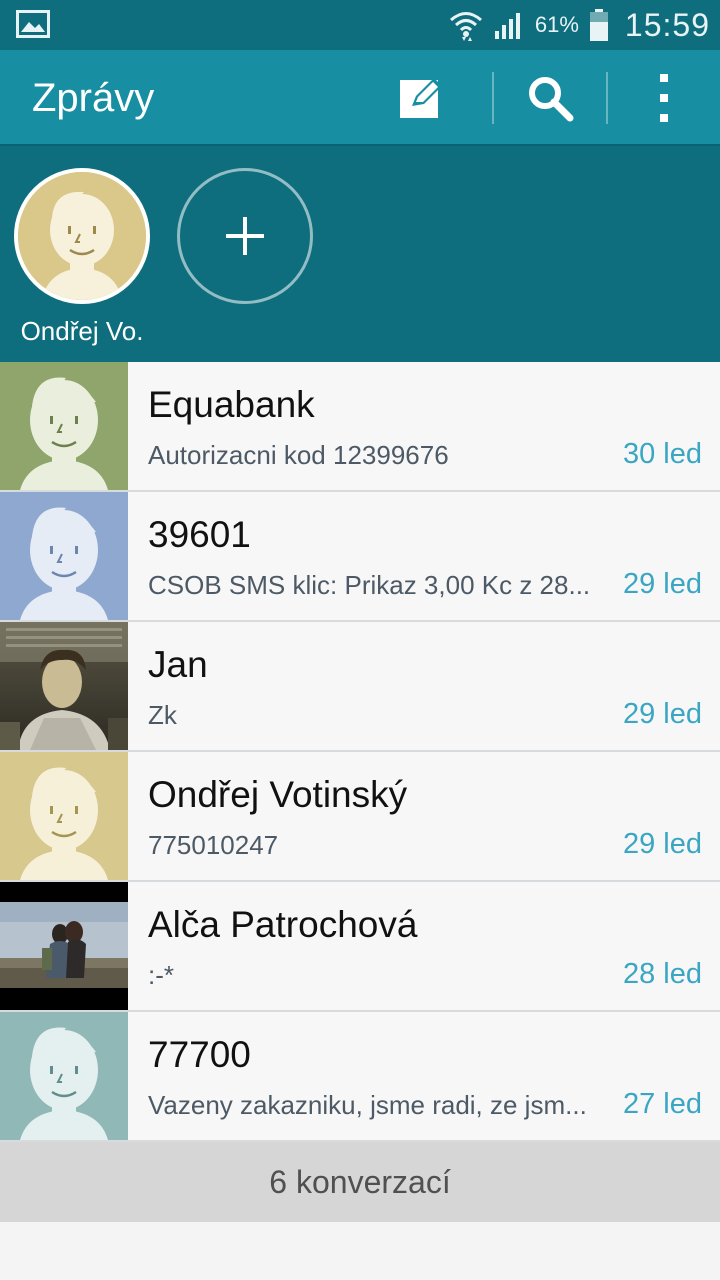 Image resolution: width=720 pixels, height=1280 pixels. Describe the element at coordinates (93, 98) in the screenshot. I see `page-title: Zprávy` at that location.